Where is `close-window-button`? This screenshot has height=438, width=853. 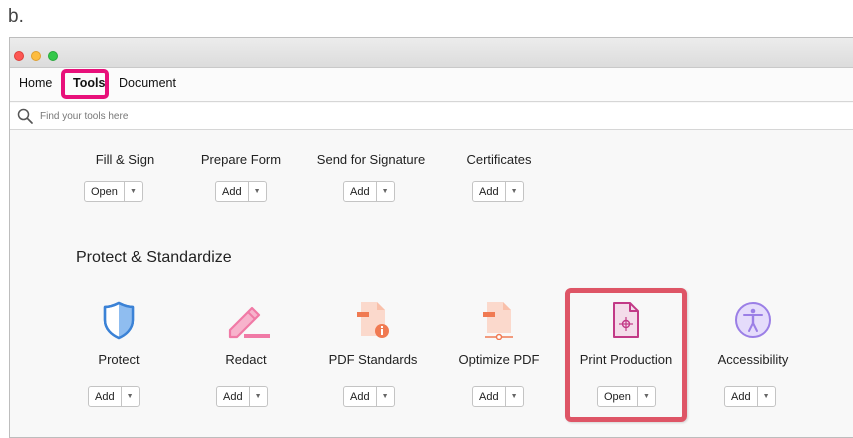 close-window-button is located at coordinates (19, 56).